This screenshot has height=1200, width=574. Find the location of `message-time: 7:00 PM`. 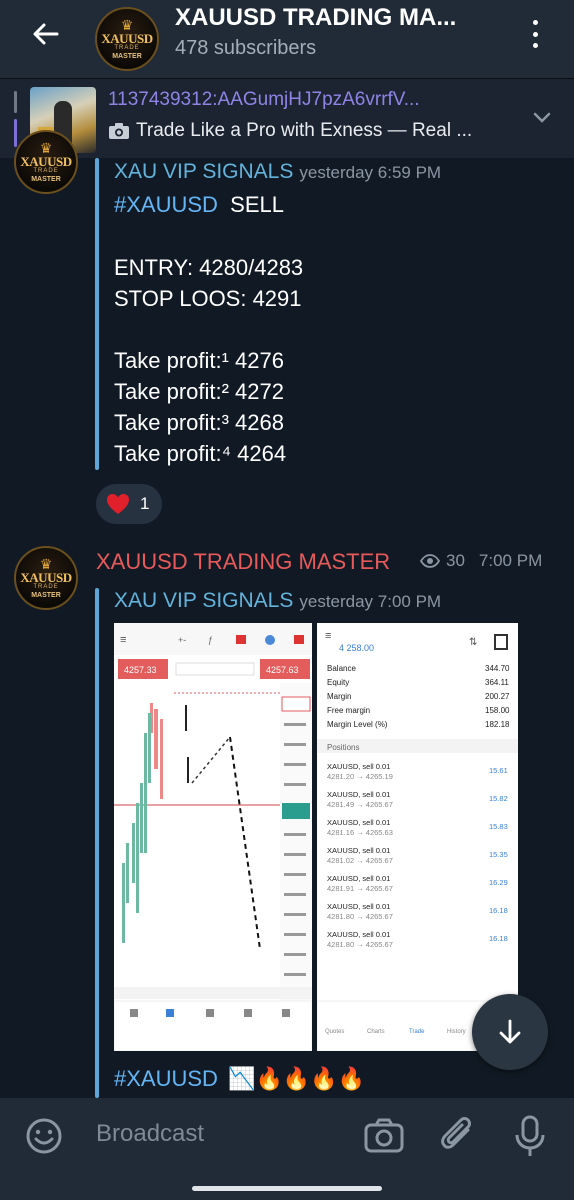

message-time: 7:00 PM is located at coordinates (510, 560).